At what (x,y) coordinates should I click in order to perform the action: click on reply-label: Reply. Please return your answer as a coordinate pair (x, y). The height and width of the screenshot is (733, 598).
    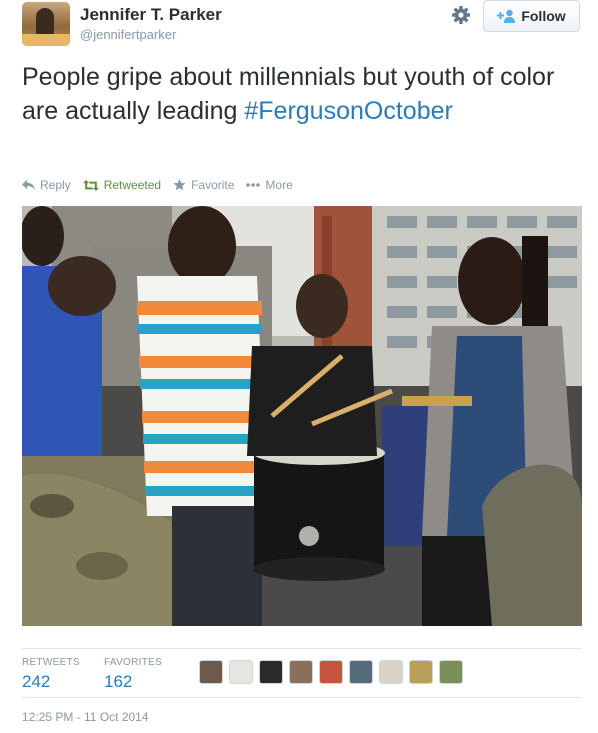
    Looking at the image, I should click on (55, 185).